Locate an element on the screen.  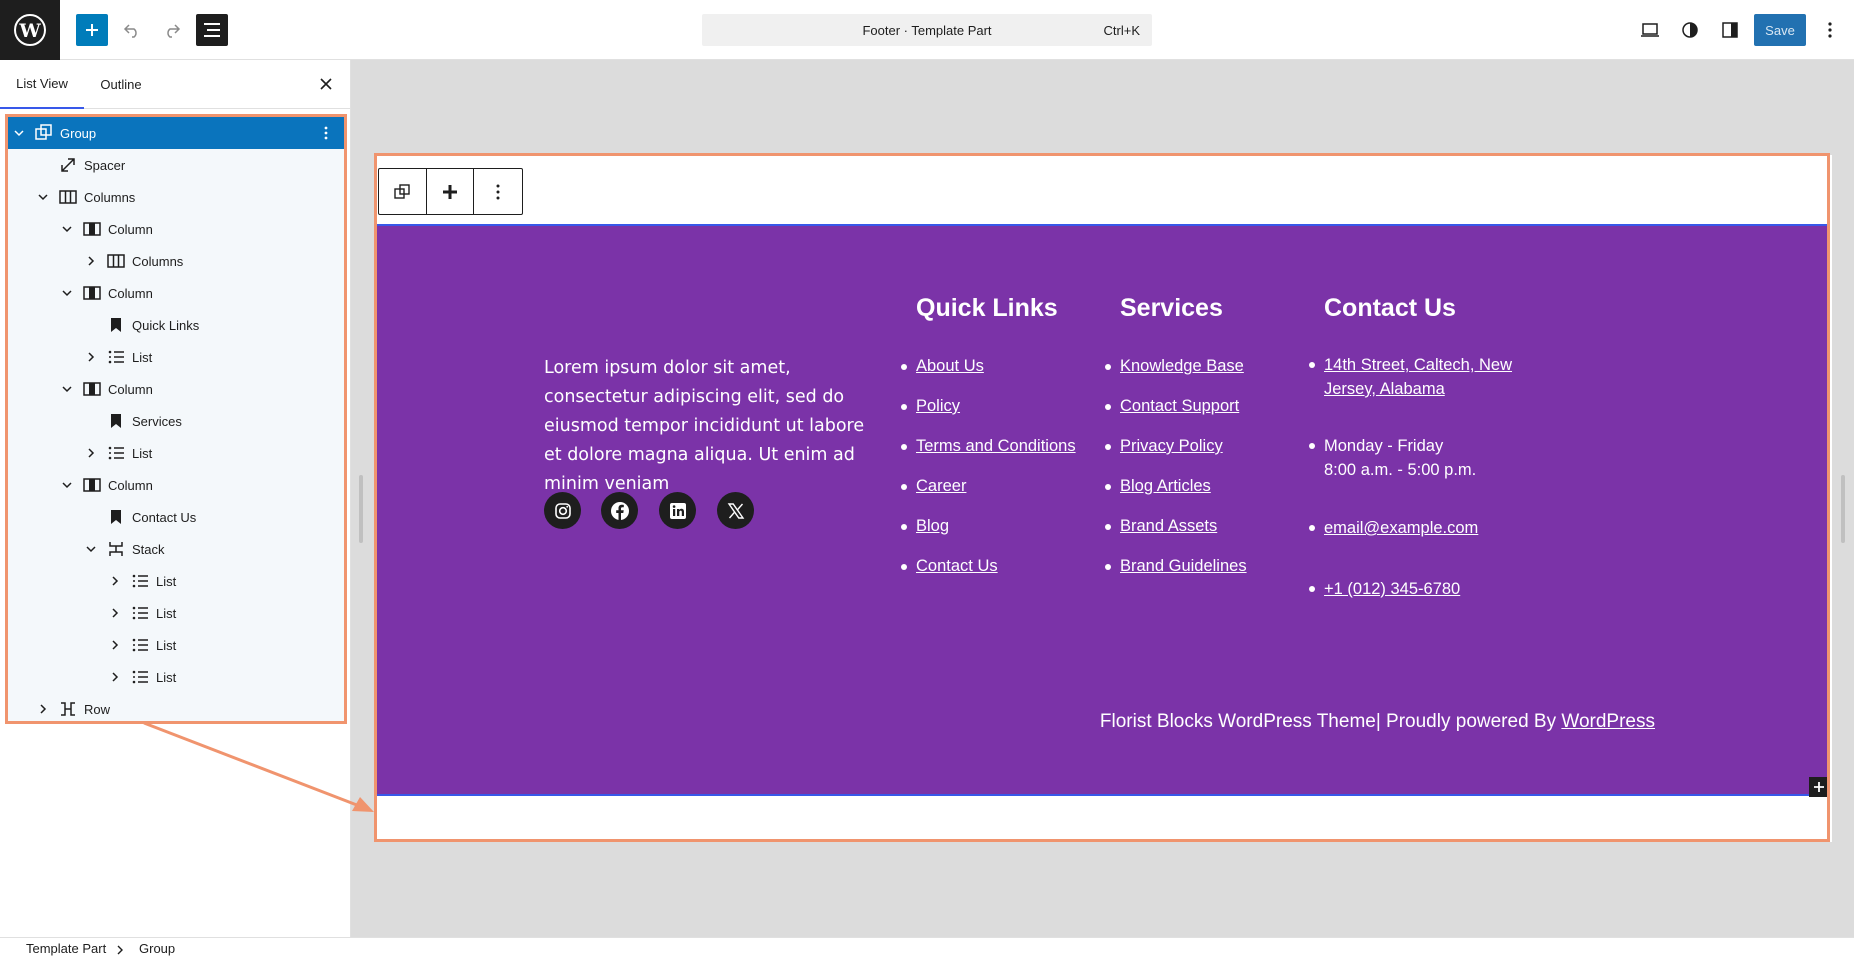
contact-heading: Contact Us is located at coordinates (1390, 308).